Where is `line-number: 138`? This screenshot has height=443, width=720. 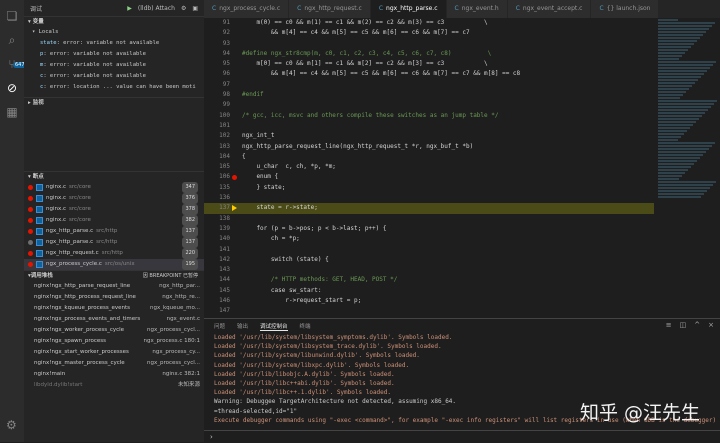 line-number: 138 is located at coordinates (217, 219).